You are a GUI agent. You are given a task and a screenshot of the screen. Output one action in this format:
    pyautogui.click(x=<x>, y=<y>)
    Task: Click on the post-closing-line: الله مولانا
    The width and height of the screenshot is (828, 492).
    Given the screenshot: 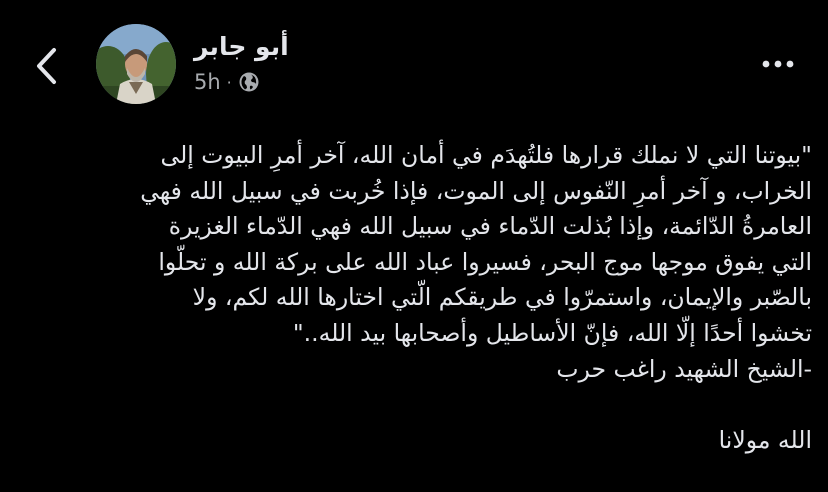 What is the action you would take?
    pyautogui.click(x=765, y=439)
    